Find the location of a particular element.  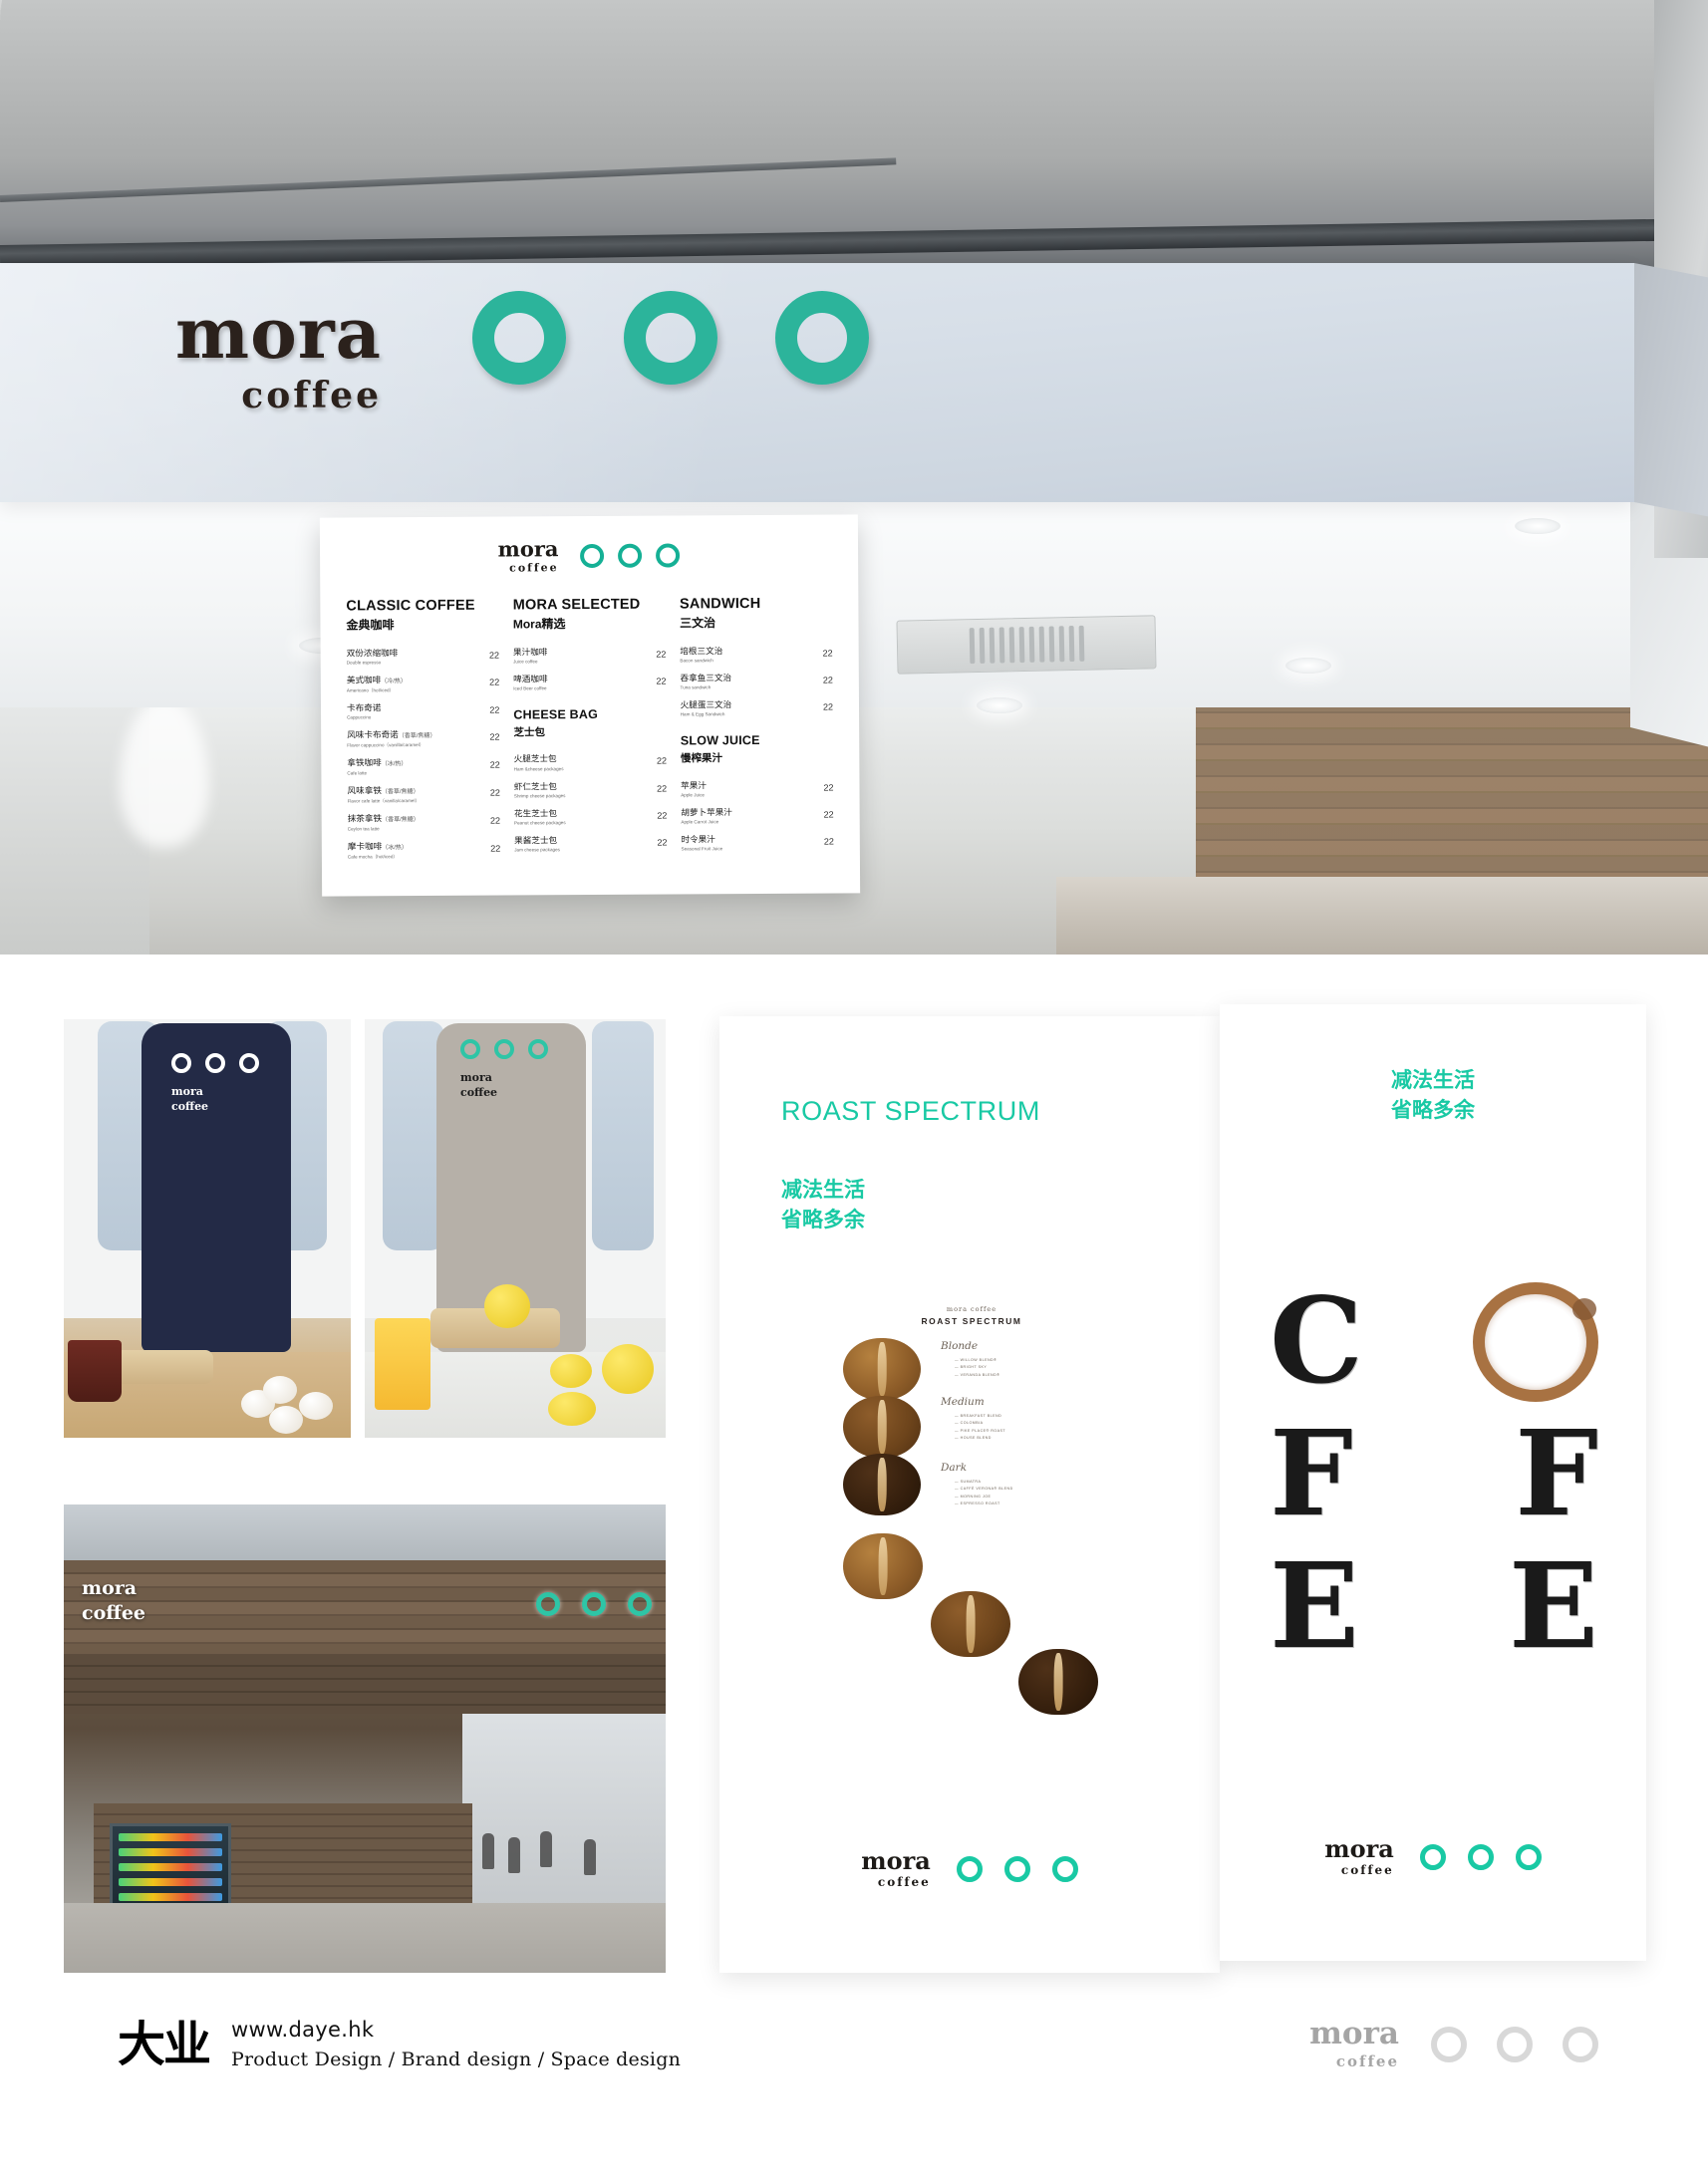

menu-item-cn: 虾仁芝士包 is located at coordinates (535, 786).